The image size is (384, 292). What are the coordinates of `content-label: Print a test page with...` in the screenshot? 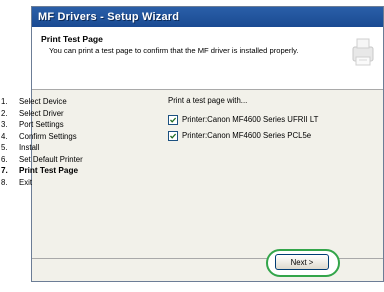 It's located at (208, 100).